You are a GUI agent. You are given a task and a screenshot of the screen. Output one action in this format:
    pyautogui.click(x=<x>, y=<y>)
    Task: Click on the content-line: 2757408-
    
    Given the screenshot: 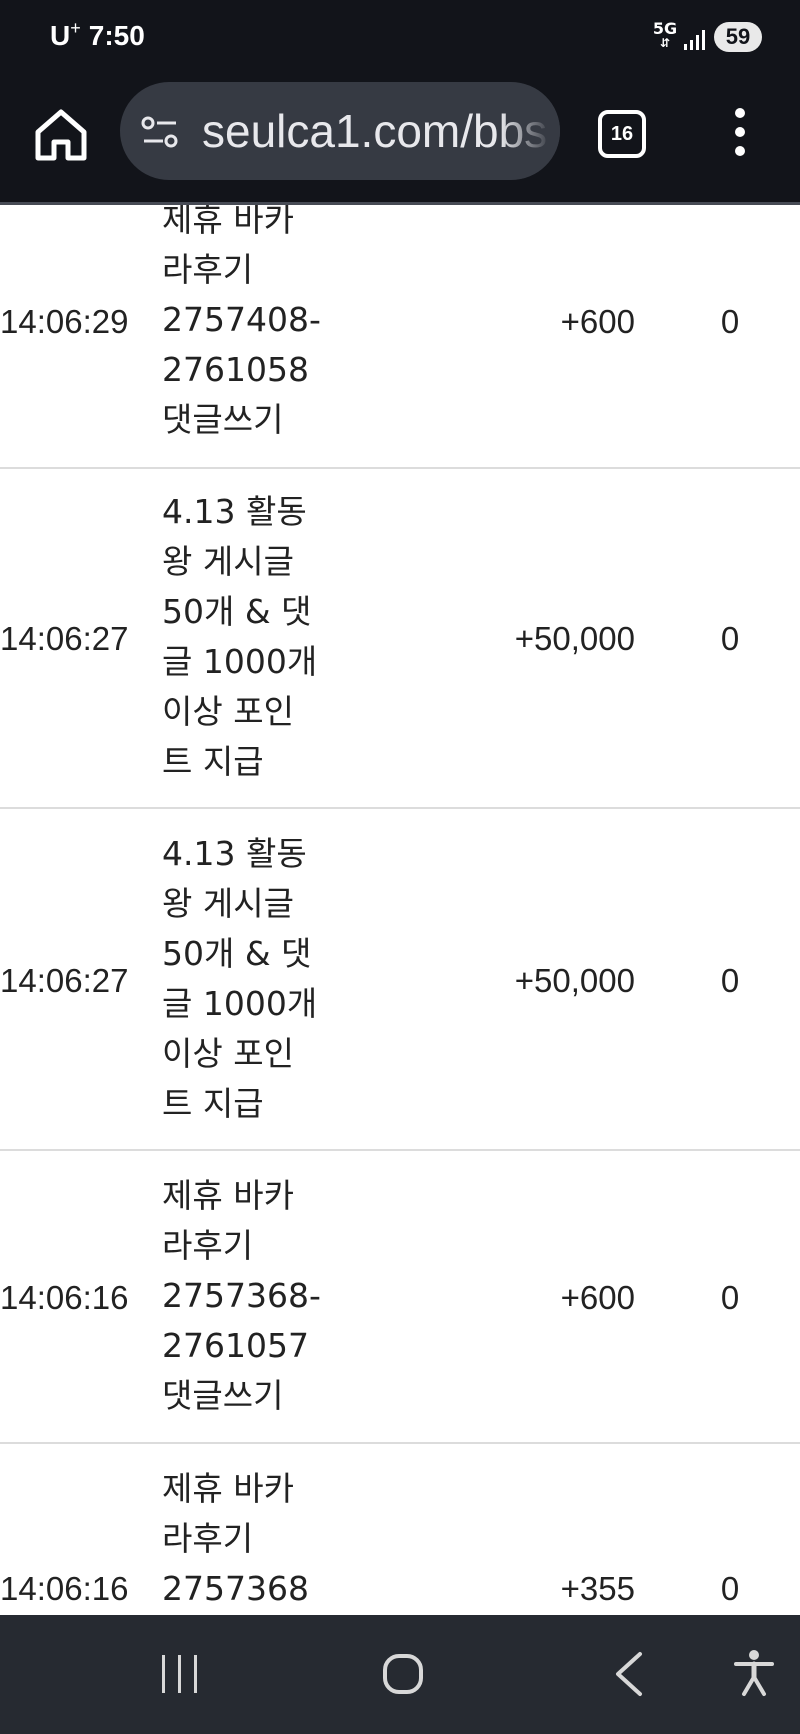 What is the action you would take?
    pyautogui.click(x=241, y=319)
    